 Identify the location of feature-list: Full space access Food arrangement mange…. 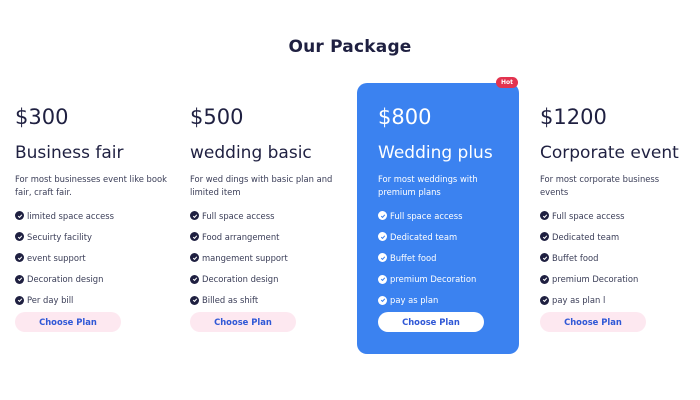
(239, 258).